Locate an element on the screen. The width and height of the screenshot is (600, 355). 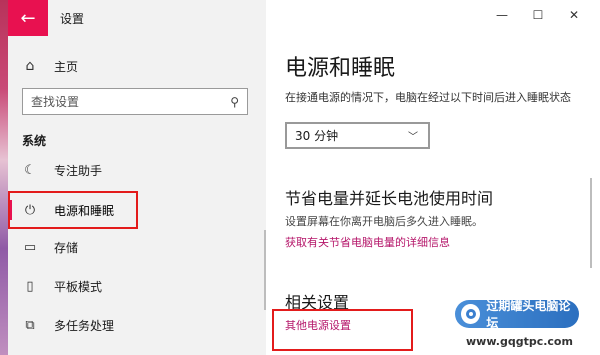
back-button: ← is located at coordinates (28, 18).